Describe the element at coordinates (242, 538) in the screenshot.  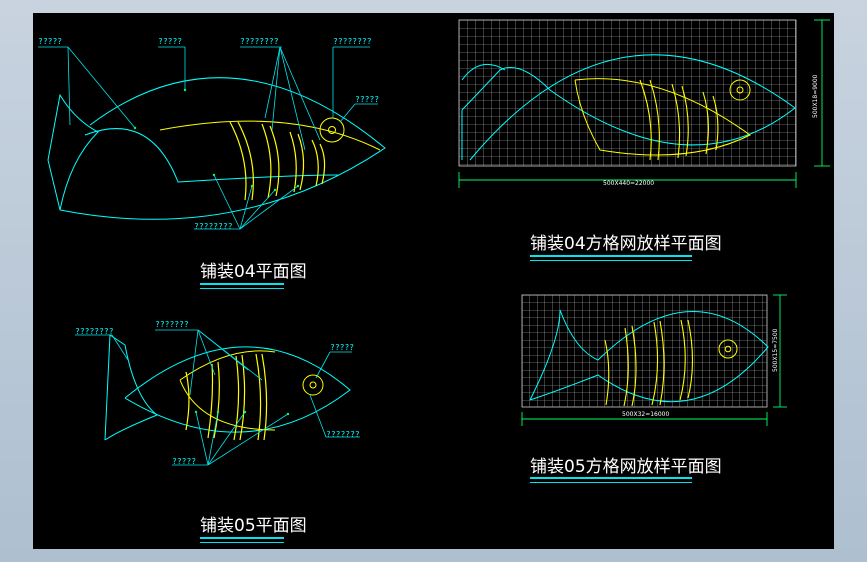
I see `title-plan-05-underline` at that location.